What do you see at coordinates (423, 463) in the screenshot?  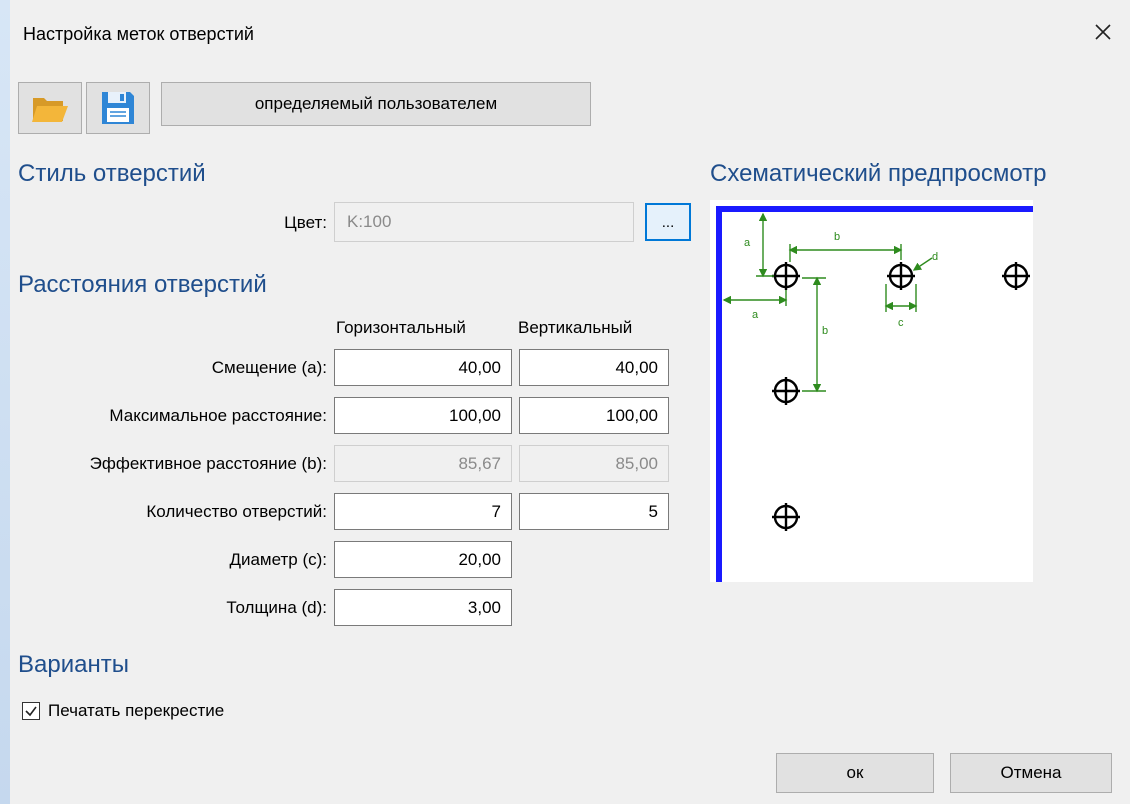 I see `effective-distance-horizontal-field: 85,67` at bounding box center [423, 463].